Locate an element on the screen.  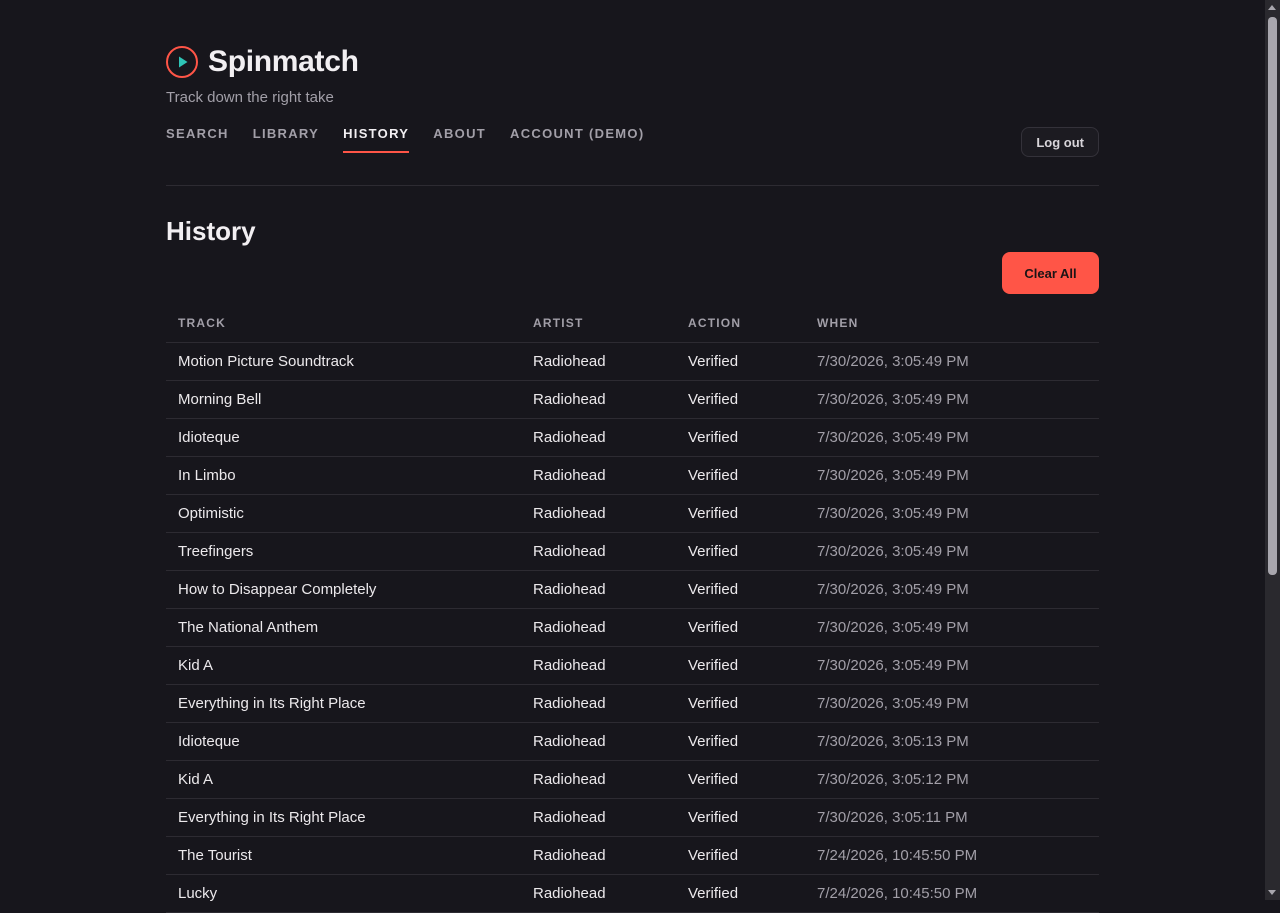
play-circle-icon is located at coordinates (182, 62).